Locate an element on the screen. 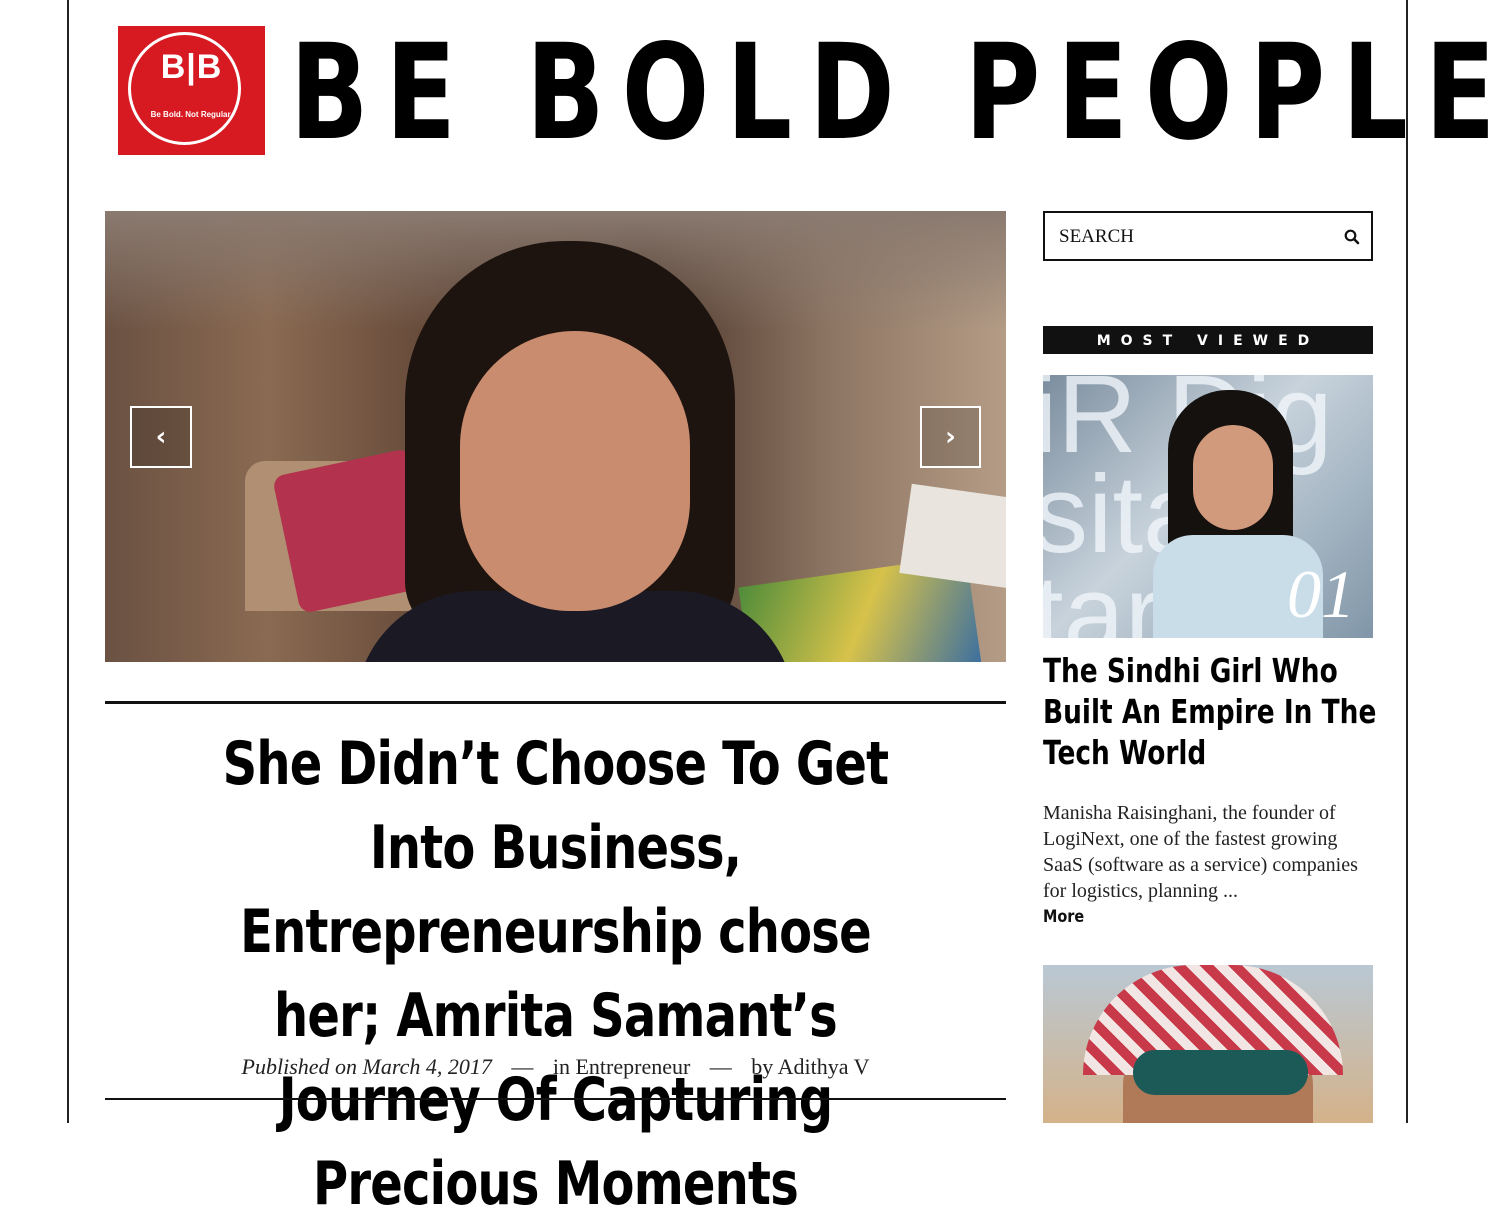 The height and width of the screenshot is (1226, 1500). logo-monogram: B|B is located at coordinates (191, 67).